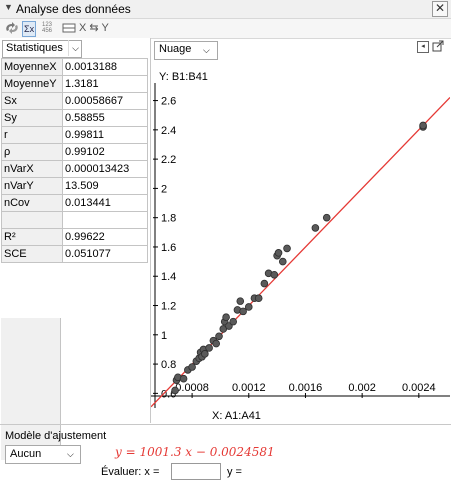 Image resolution: width=451 pixels, height=487 pixels. I want to click on divider, so click(225, 424).